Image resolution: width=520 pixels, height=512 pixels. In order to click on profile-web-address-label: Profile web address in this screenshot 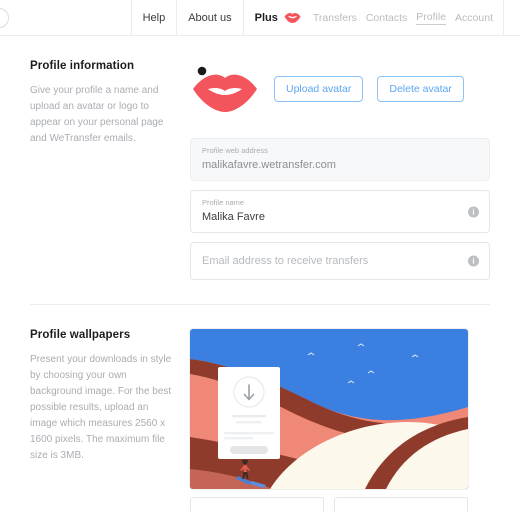, I will do `click(235, 150)`.